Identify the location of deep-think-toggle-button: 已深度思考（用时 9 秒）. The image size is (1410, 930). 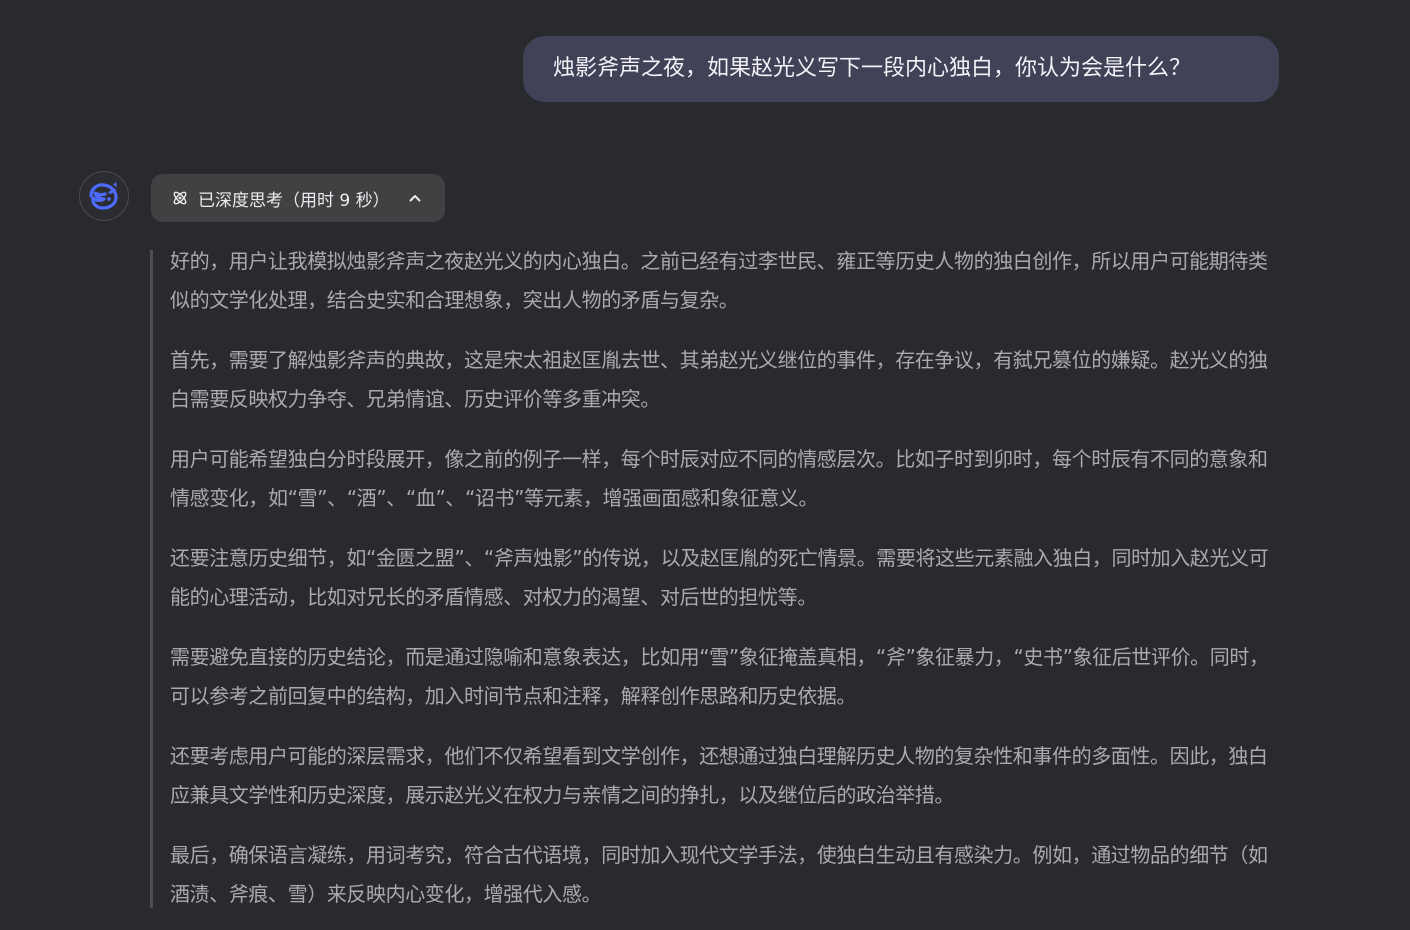
(298, 198).